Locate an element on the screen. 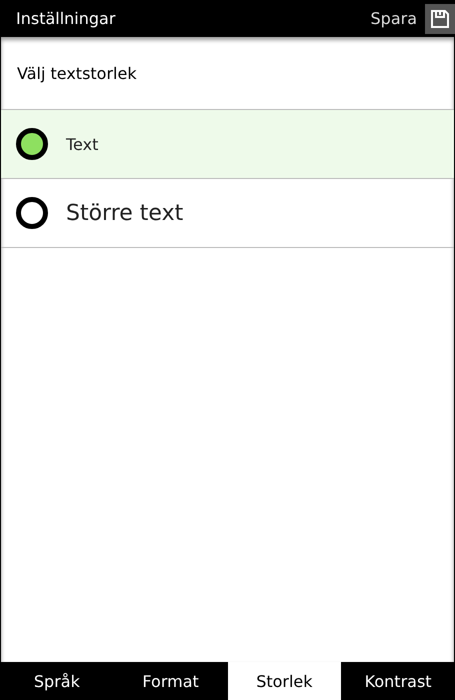 This screenshot has width=455, height=700. size-option: Text is located at coordinates (227, 144).